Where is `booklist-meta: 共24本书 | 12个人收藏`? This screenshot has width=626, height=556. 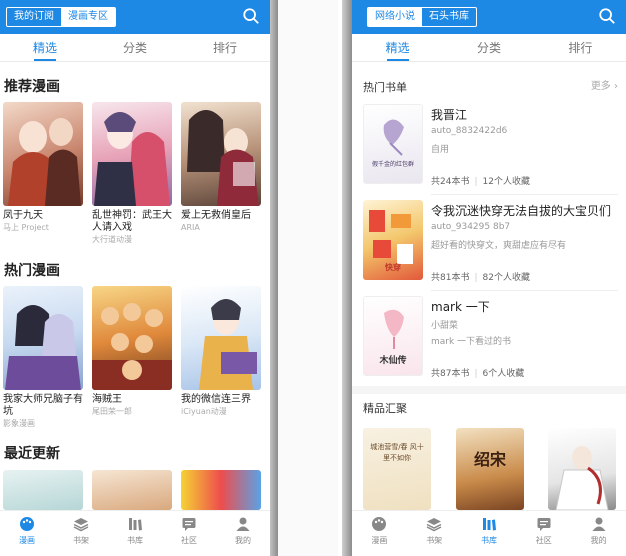
booklist-meta: 共24本书 | 12个人收藏 is located at coordinates (480, 182).